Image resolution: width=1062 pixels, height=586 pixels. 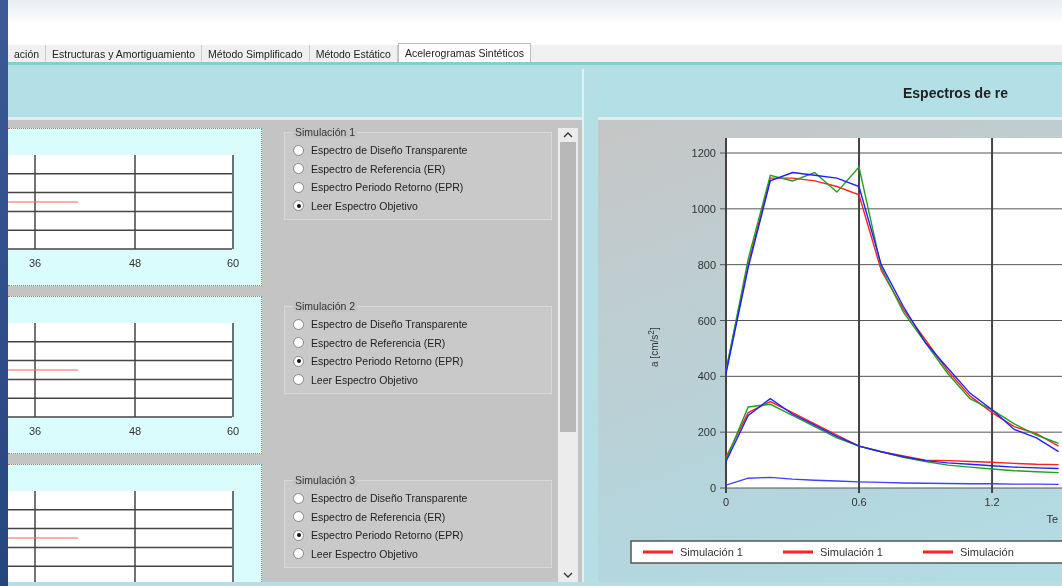 I want to click on axis-tick-label: 0.6, so click(x=859, y=502).